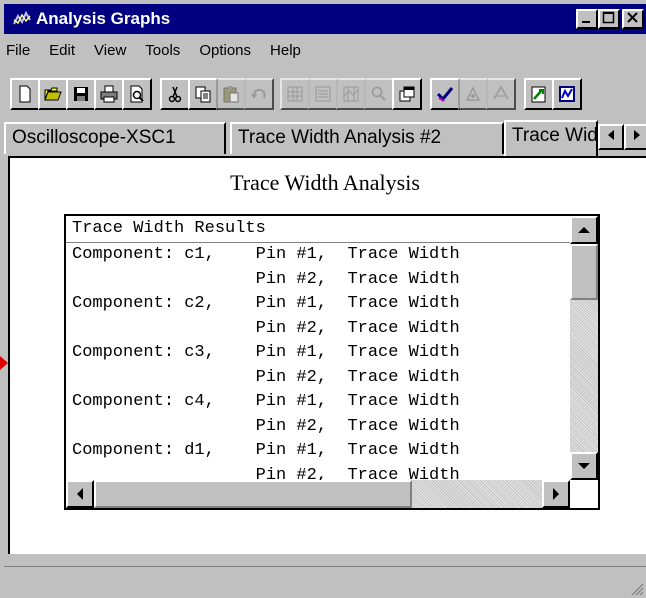  I want to click on vertical-scrollbar, so click(584, 348).